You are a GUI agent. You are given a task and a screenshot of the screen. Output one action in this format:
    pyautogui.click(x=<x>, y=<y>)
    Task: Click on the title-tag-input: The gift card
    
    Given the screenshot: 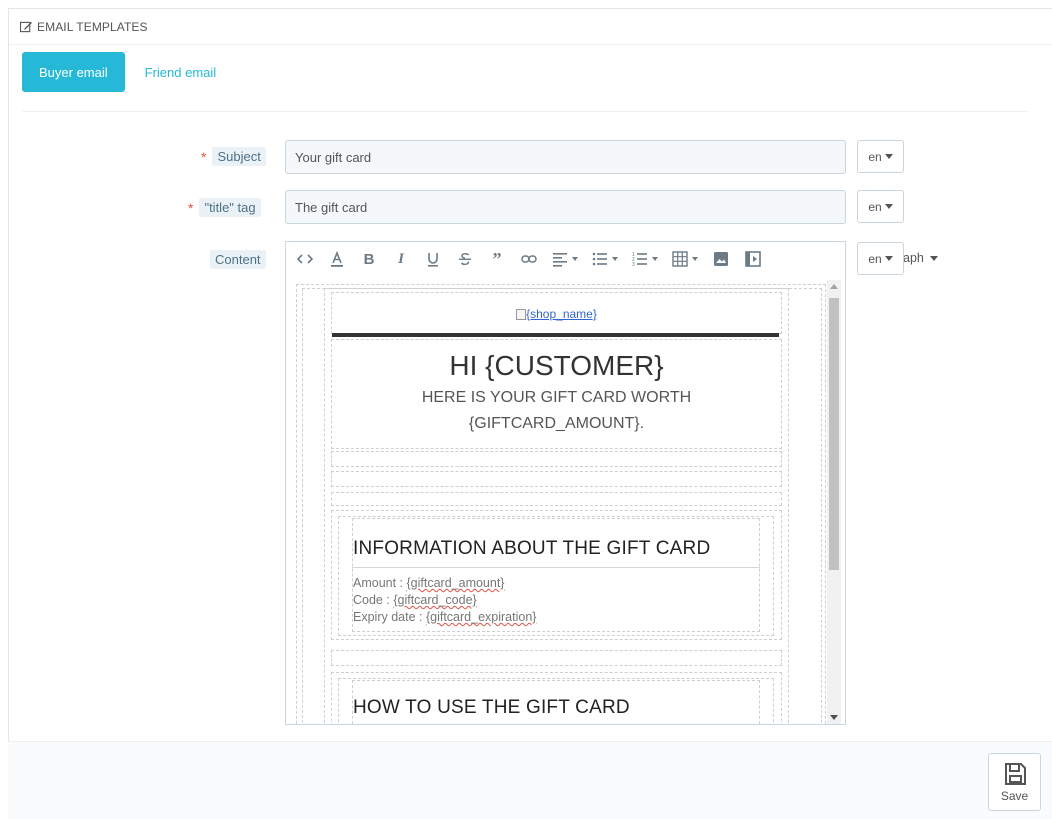 What is the action you would take?
    pyautogui.click(x=565, y=207)
    